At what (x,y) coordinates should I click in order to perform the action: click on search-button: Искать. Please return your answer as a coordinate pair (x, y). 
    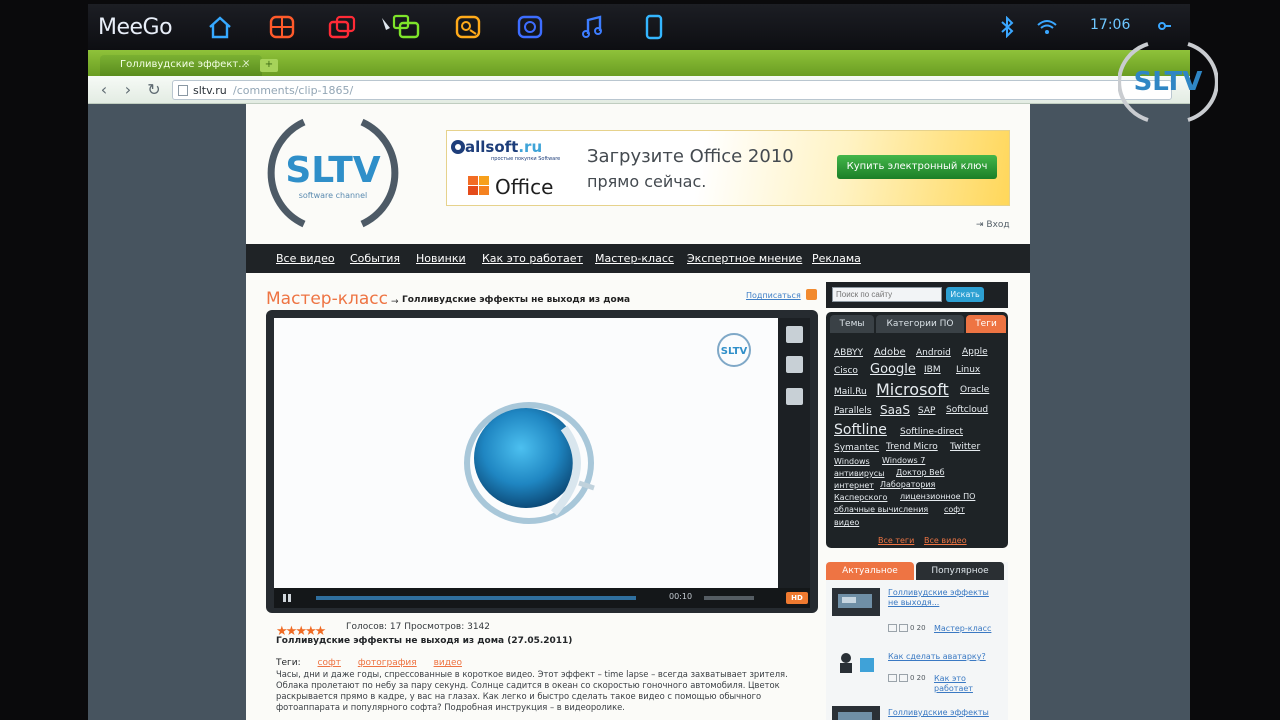
    Looking at the image, I should click on (965, 294).